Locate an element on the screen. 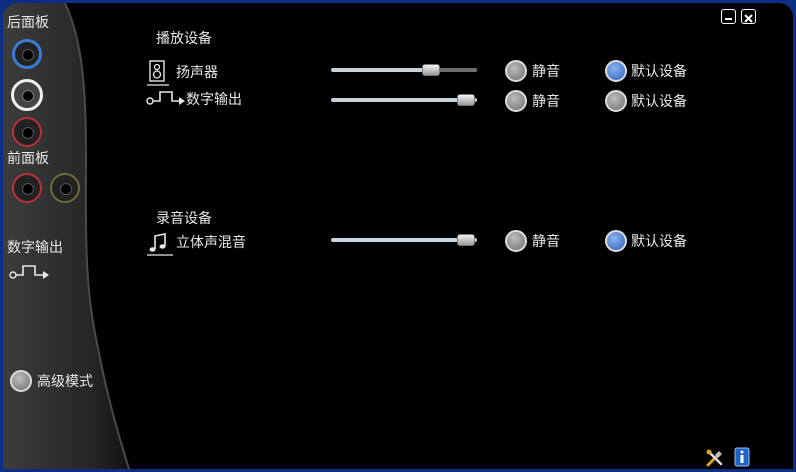  front-jack-green is located at coordinates (65, 188).